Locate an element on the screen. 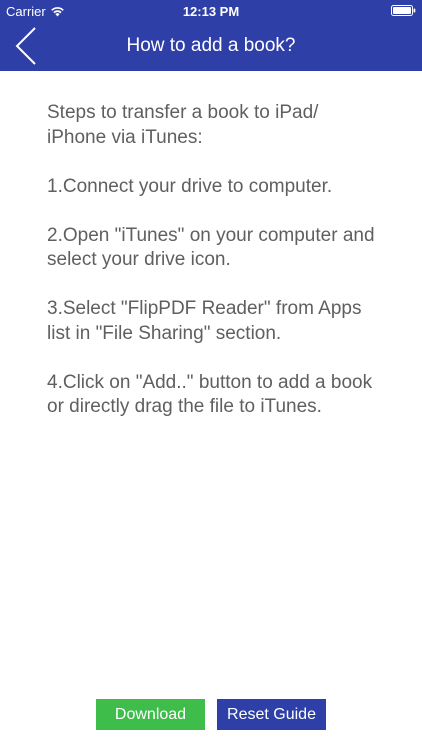  page-title: How to add a book? is located at coordinates (211, 45).